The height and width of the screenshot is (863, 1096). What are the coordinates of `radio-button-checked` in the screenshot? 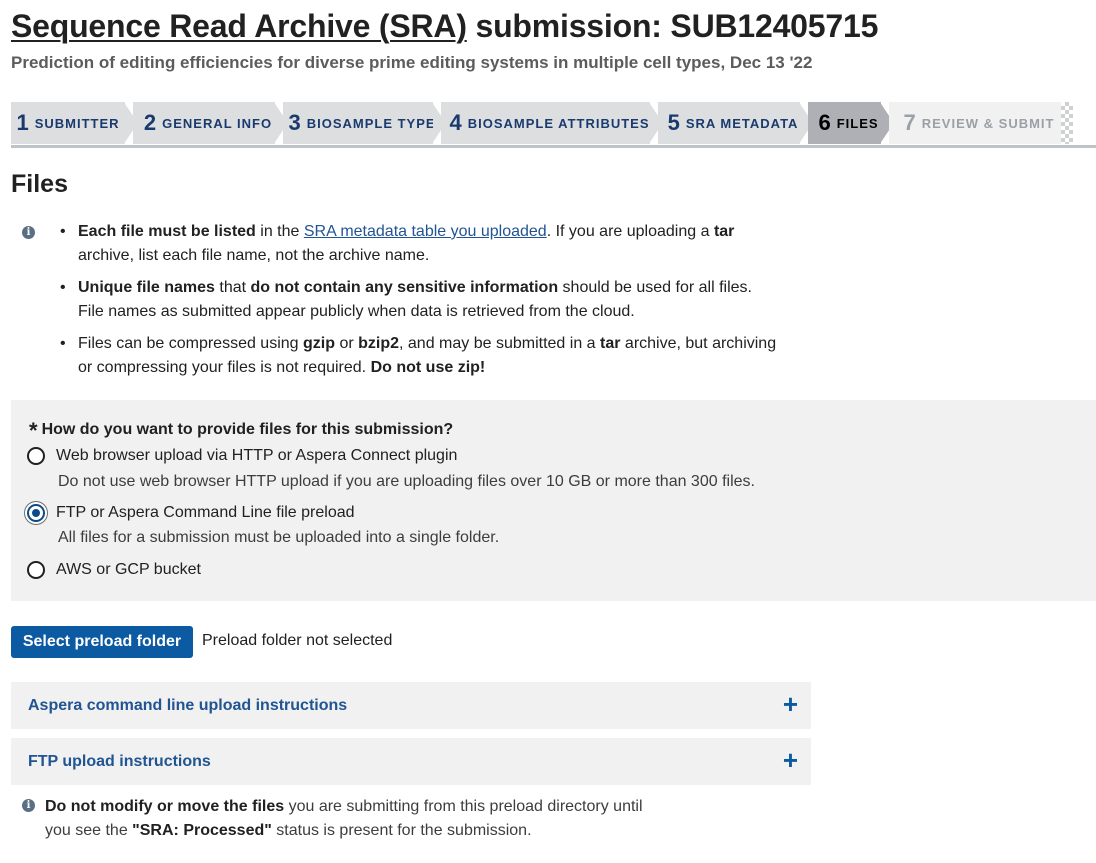 It's located at (36, 513).